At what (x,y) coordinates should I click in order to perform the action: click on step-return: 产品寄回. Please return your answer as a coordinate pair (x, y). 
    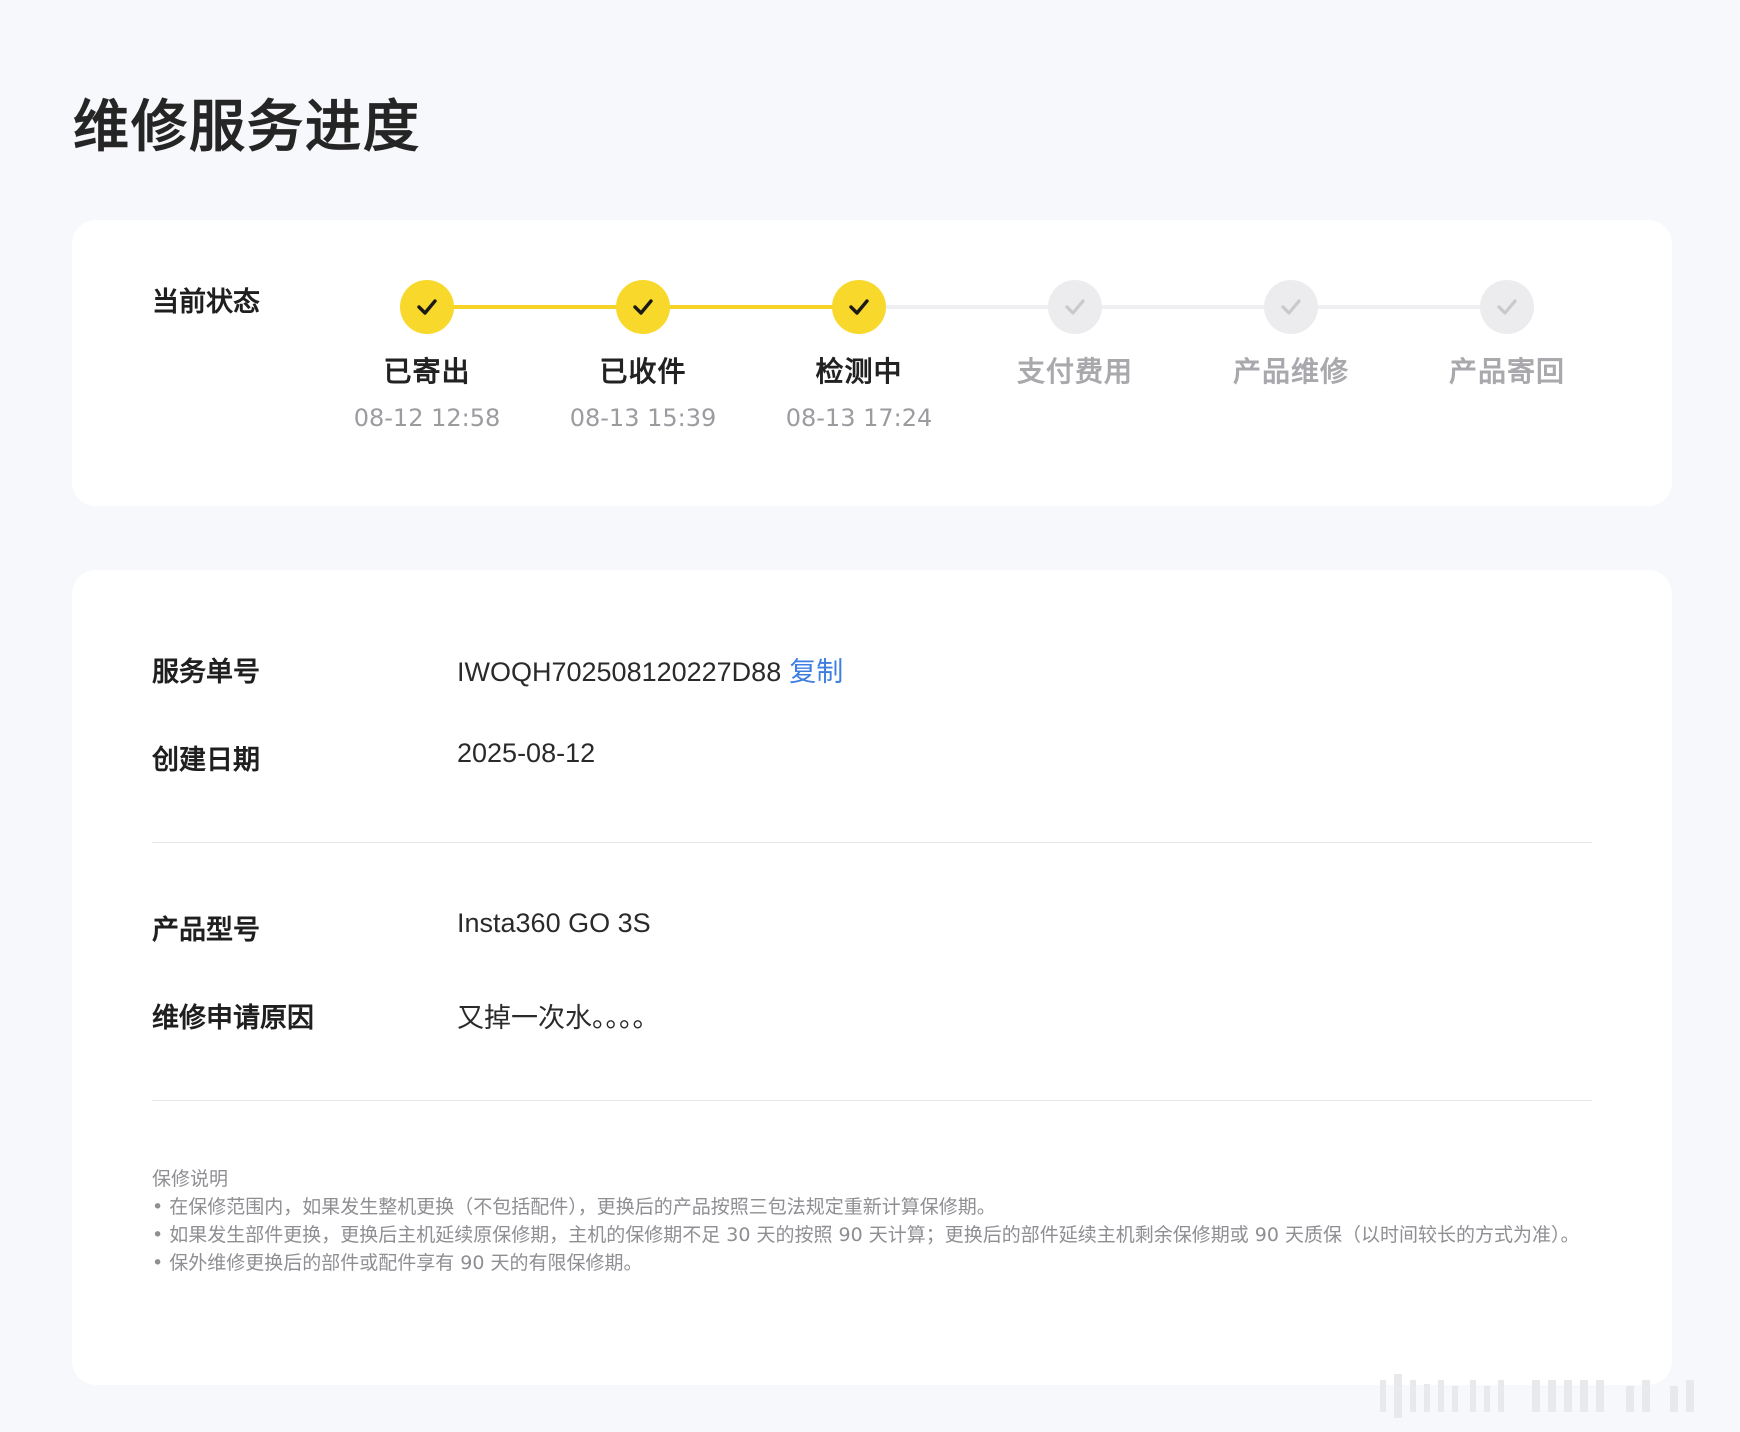
    Looking at the image, I should click on (1507, 357).